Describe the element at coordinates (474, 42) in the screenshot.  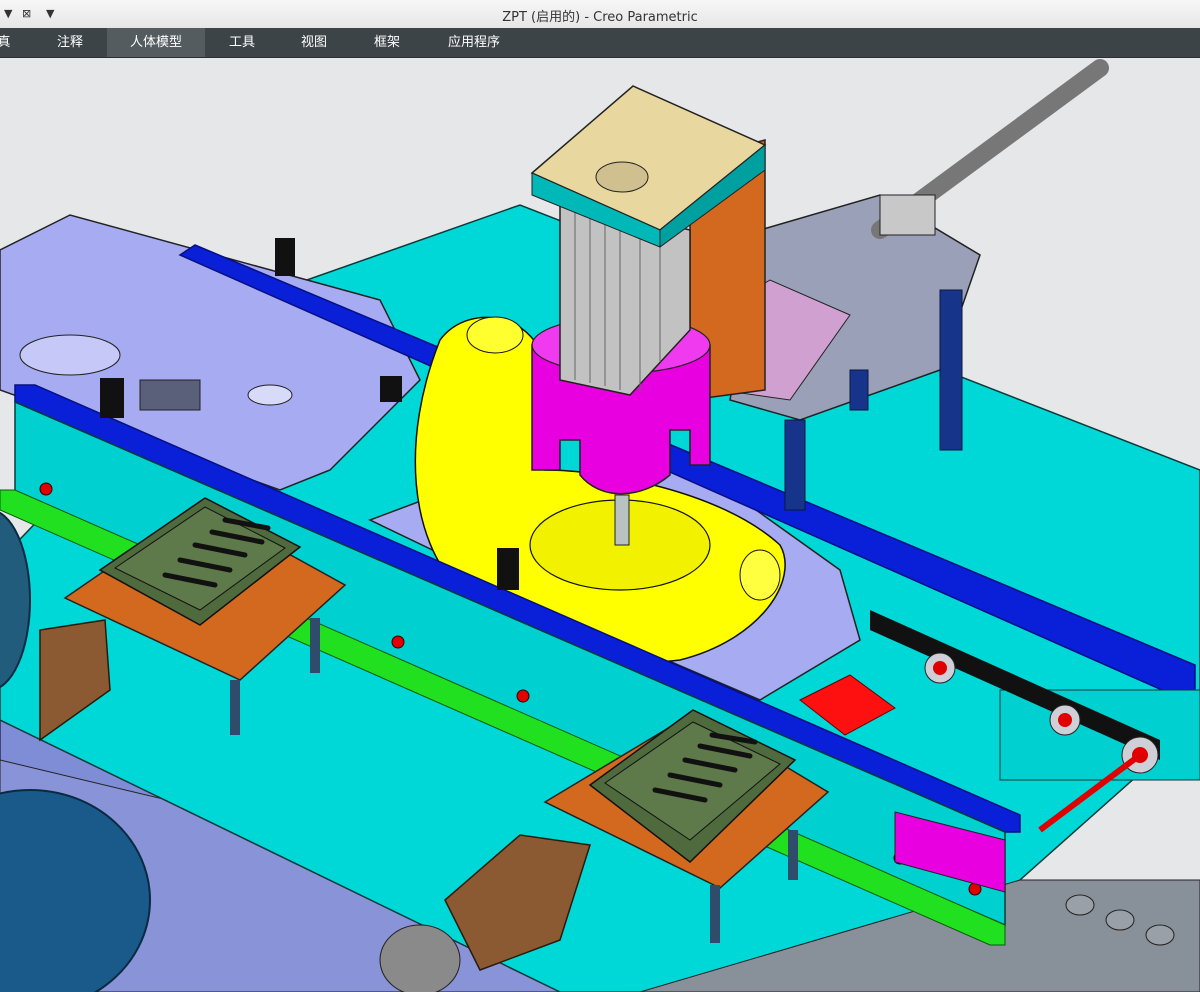
I see `tab-applications: 应用程序` at that location.